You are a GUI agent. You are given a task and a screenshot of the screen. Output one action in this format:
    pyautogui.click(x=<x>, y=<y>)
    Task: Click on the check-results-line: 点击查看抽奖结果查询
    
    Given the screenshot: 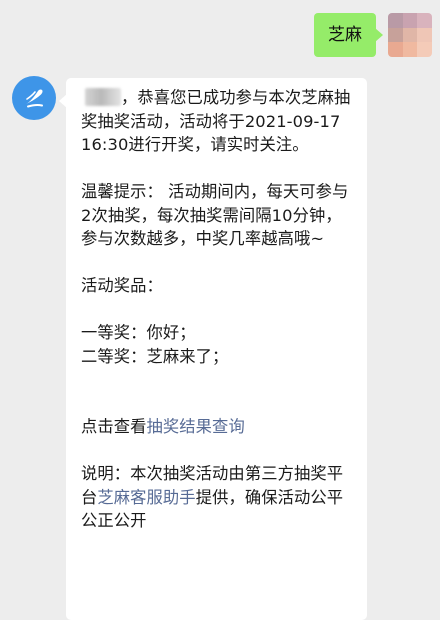 What is the action you would take?
    pyautogui.click(x=217, y=427)
    